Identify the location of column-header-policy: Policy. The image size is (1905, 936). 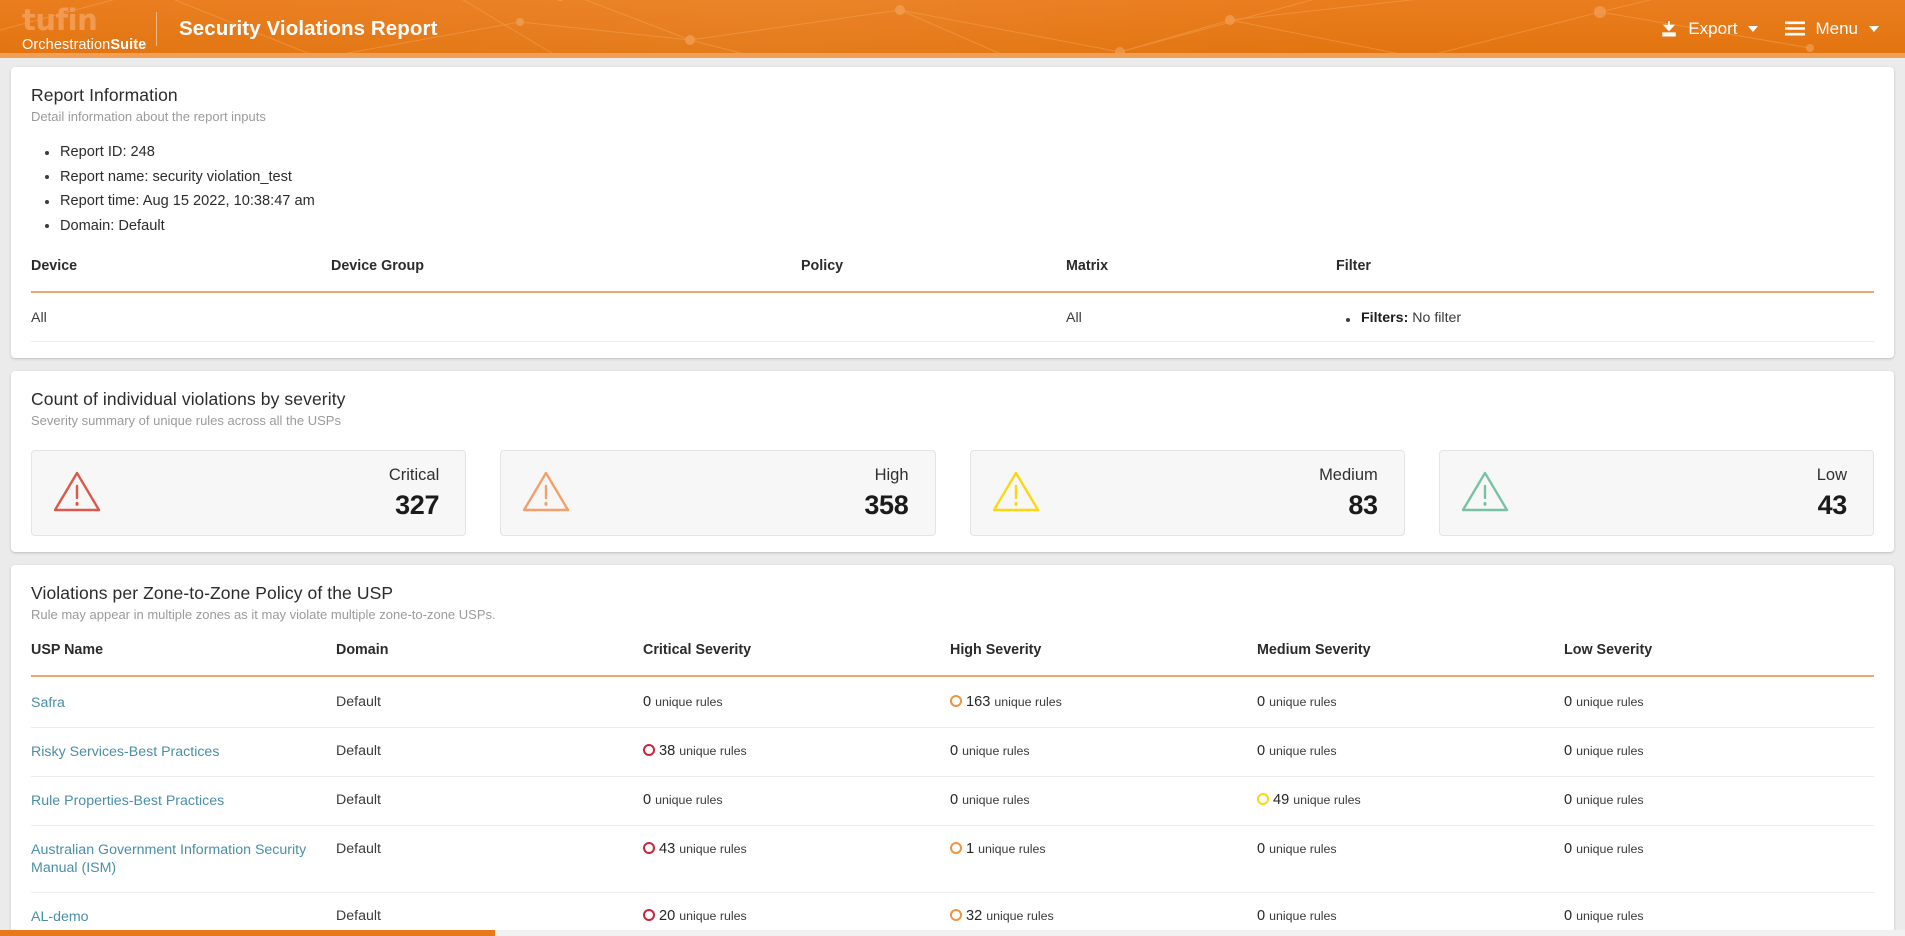
(933, 275).